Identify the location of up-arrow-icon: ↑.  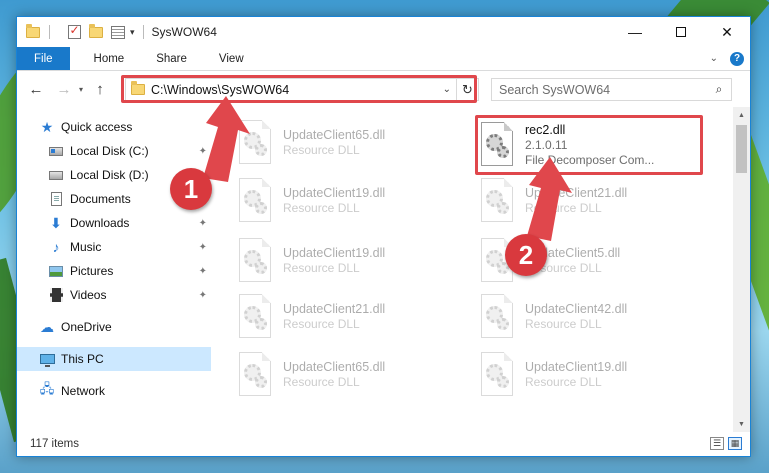
(100, 89).